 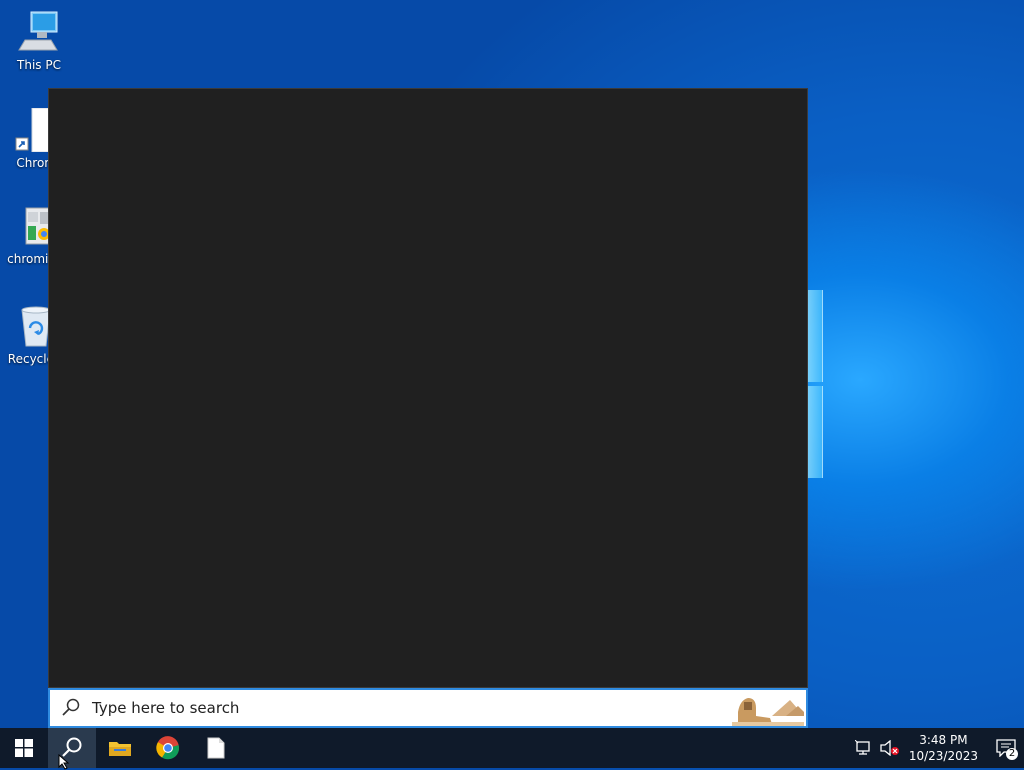 What do you see at coordinates (71, 708) in the screenshot?
I see `search-icon` at bounding box center [71, 708].